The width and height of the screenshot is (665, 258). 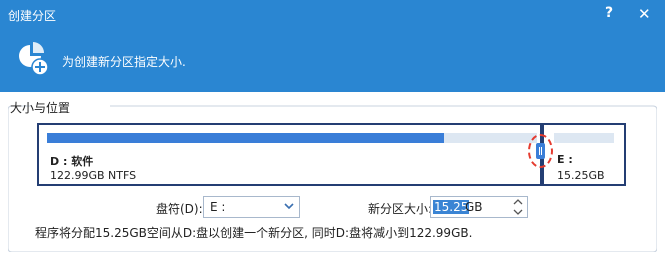 I want to click on close-button: ✕, so click(x=644, y=14).